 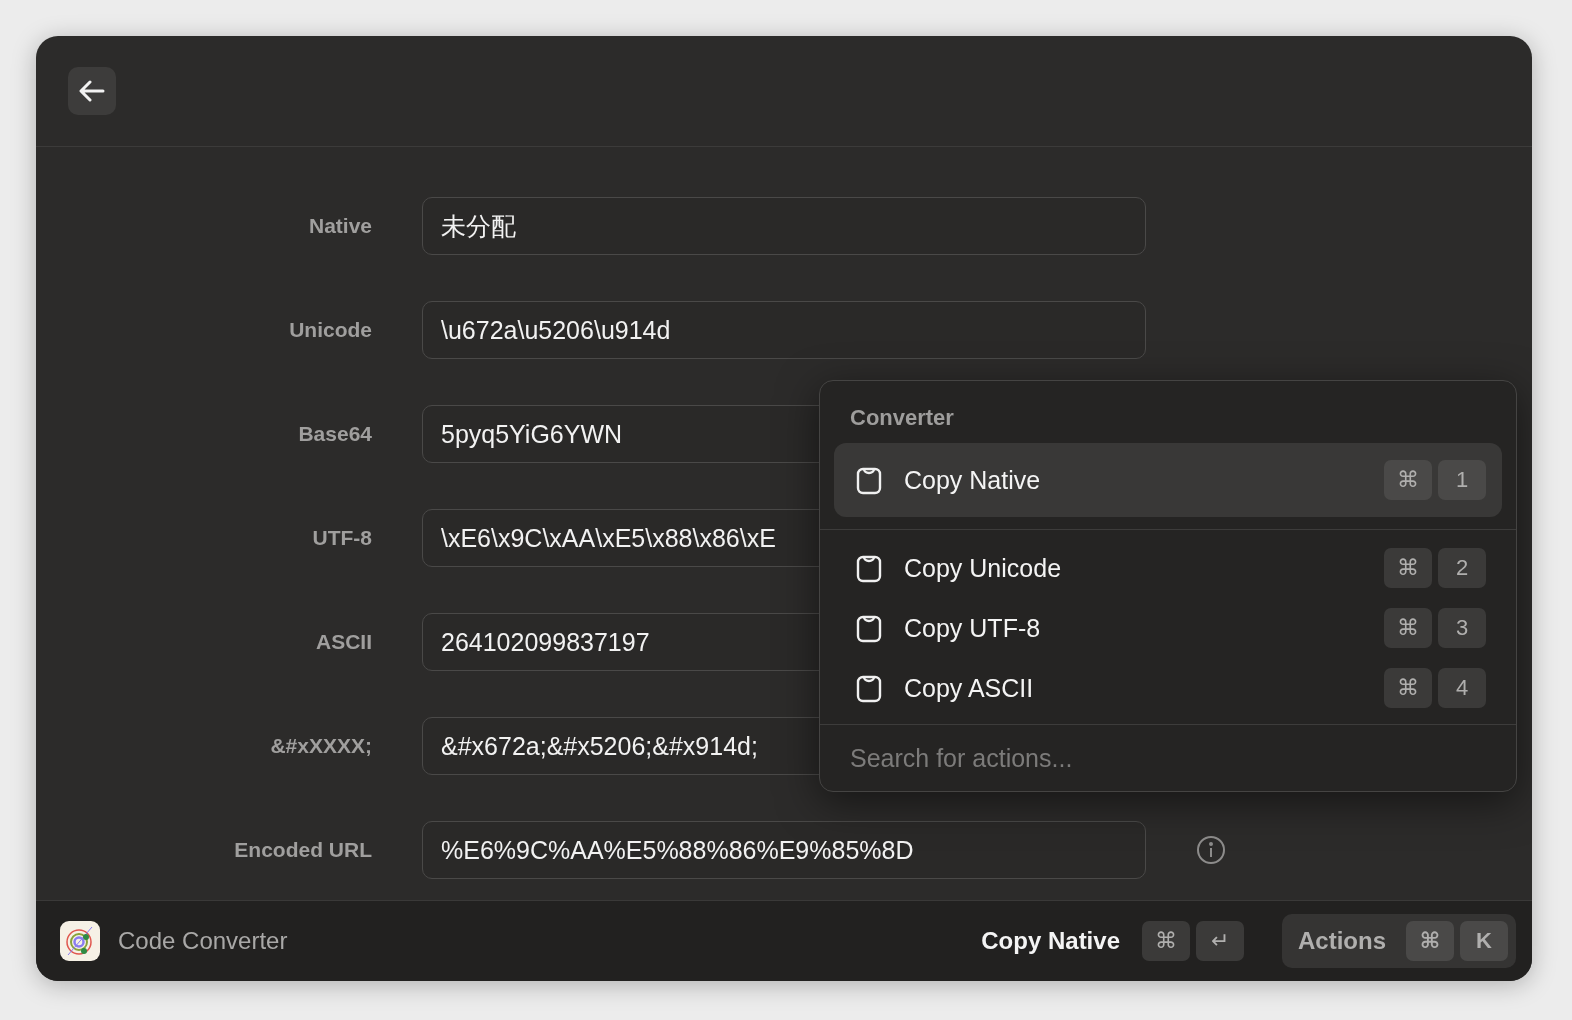 I want to click on back-arrow-icon, so click(x=92, y=91).